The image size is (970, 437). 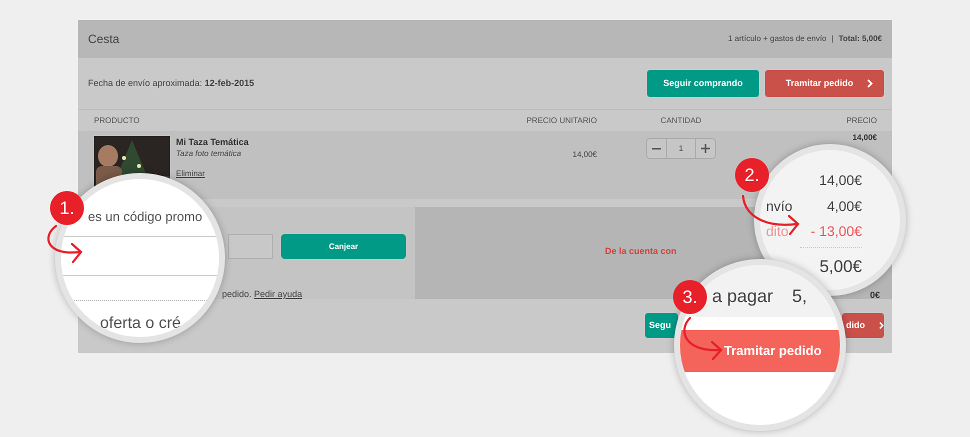 What do you see at coordinates (840, 267) in the screenshot?
I see `summary-amount: 5,00€` at bounding box center [840, 267].